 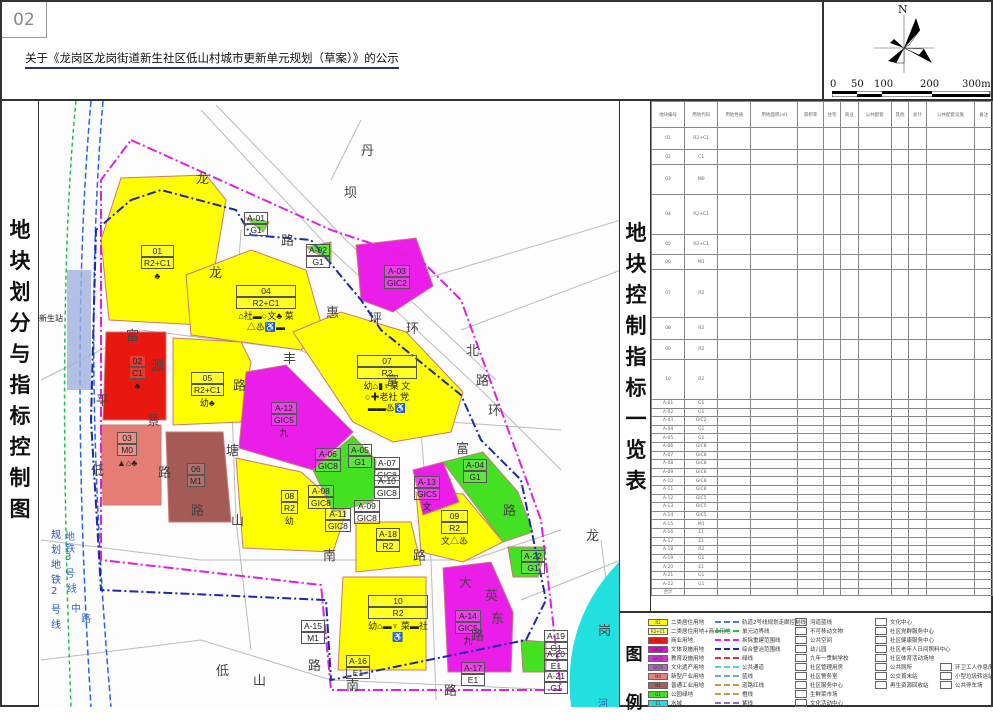 I want to click on parcel-label: 04 R2+C1 ⌂社▬○文♣ 菜△♨♿▬, so click(x=266, y=309).